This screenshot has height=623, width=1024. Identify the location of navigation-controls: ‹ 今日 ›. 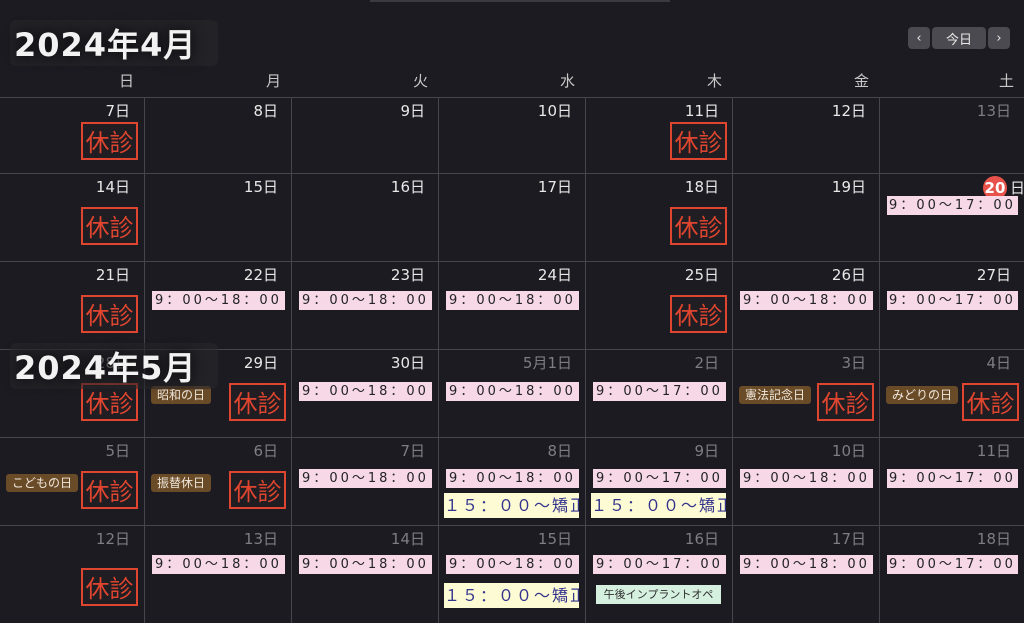
(959, 38).